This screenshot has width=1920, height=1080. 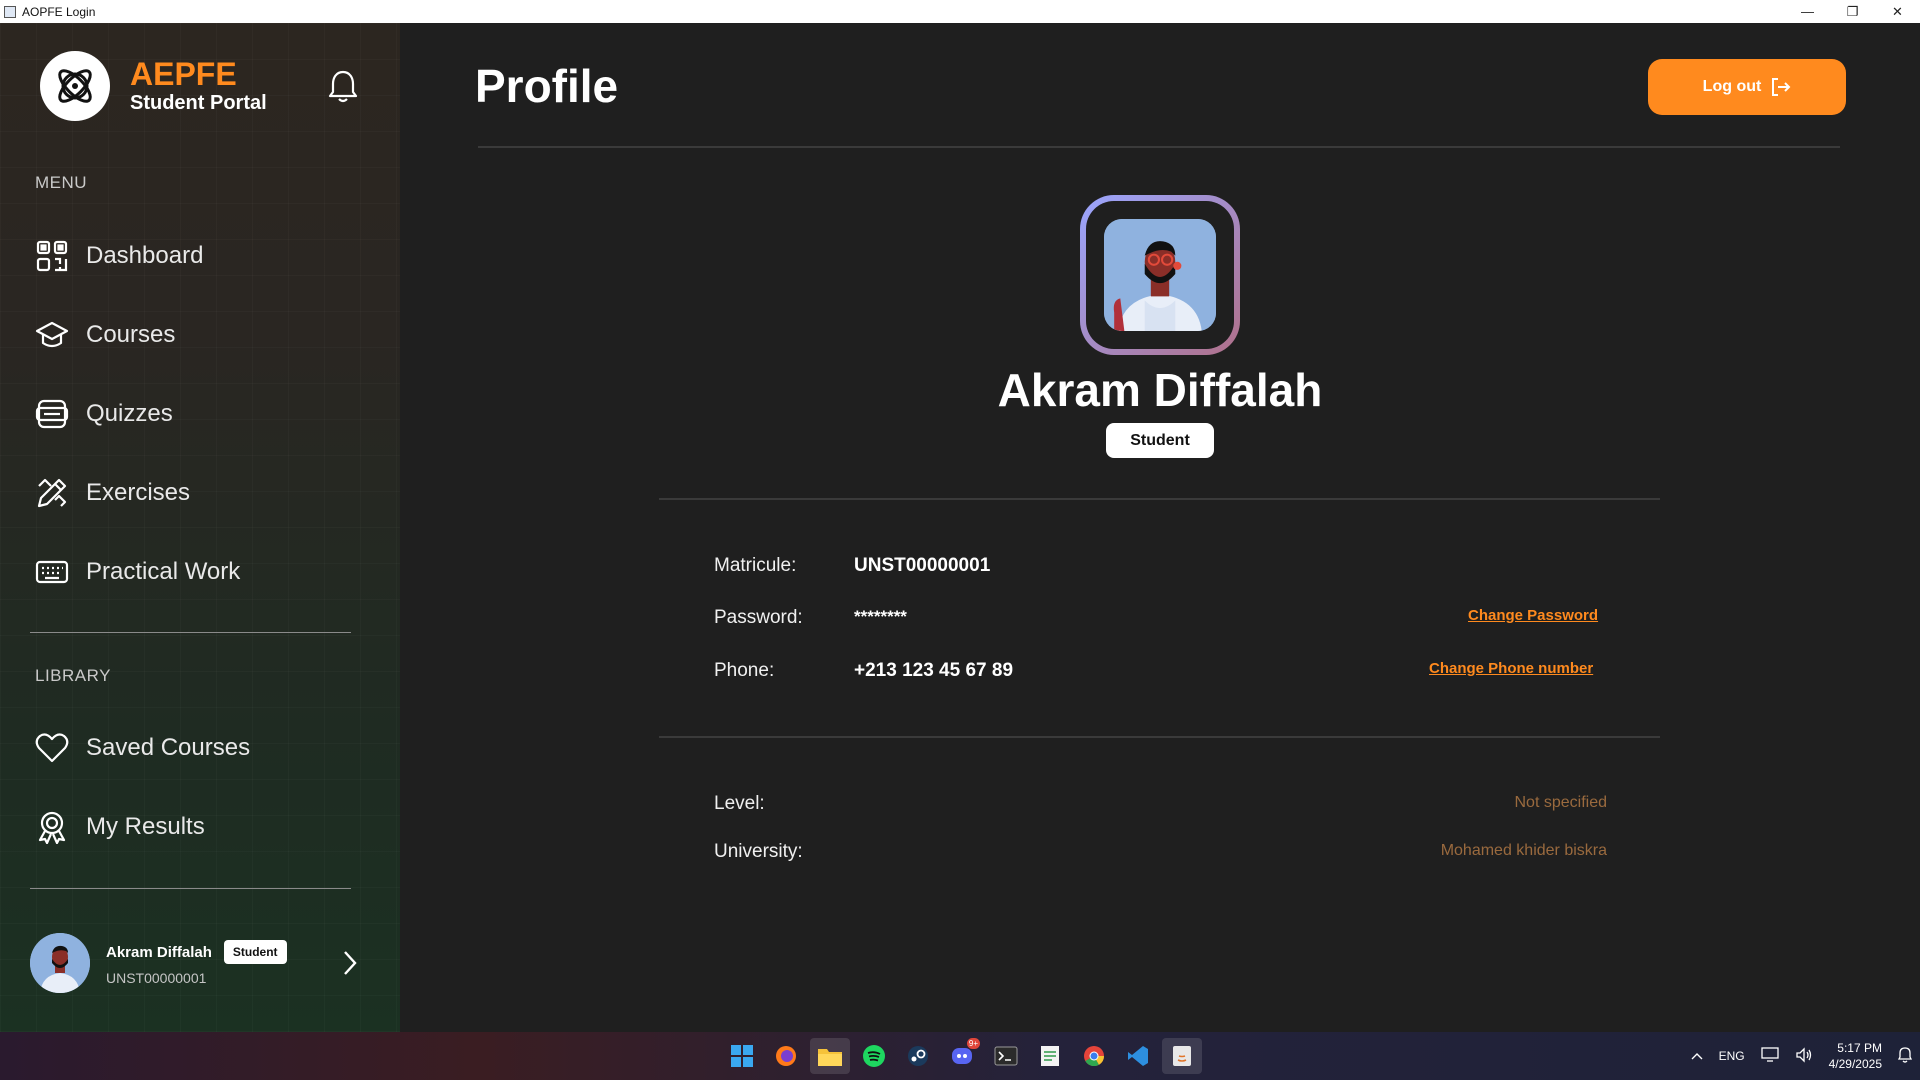 What do you see at coordinates (73, 675) in the screenshot?
I see `library-section-label: LIBRARY` at bounding box center [73, 675].